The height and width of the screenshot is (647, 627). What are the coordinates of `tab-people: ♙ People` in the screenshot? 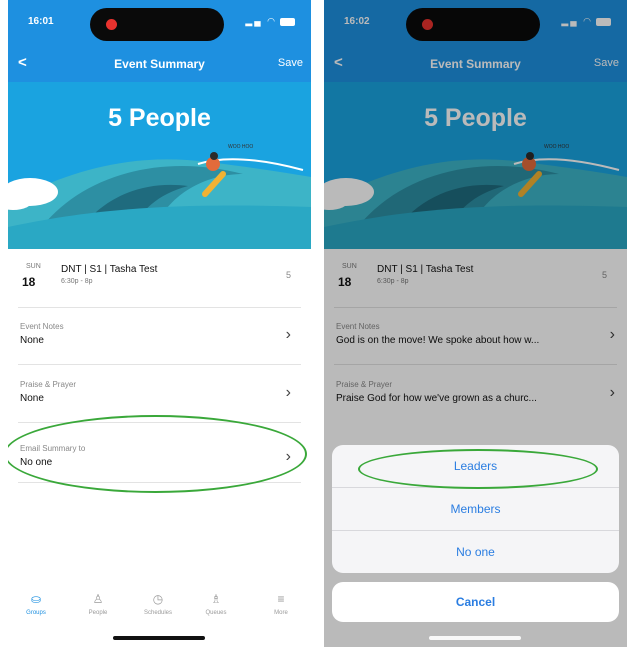 It's located at (98, 604).